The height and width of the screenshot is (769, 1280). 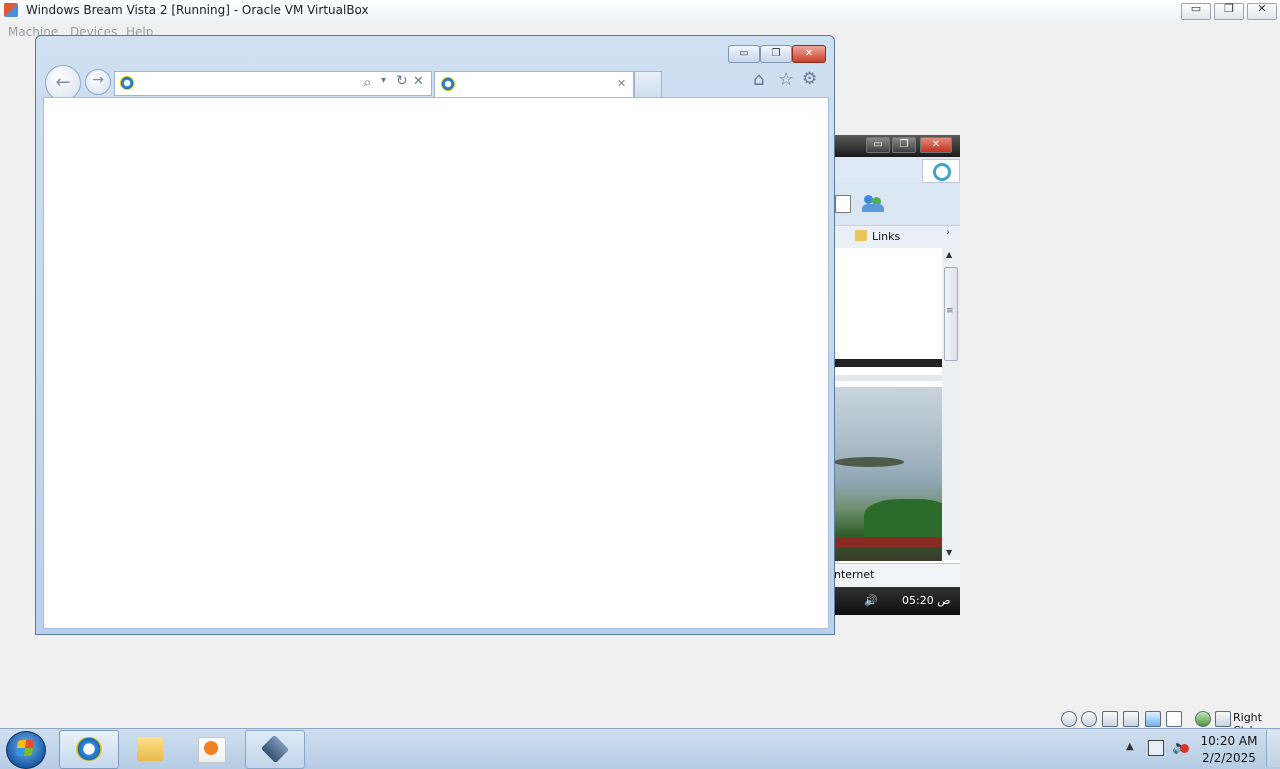 I want to click on network-icon, so click(x=1156, y=748).